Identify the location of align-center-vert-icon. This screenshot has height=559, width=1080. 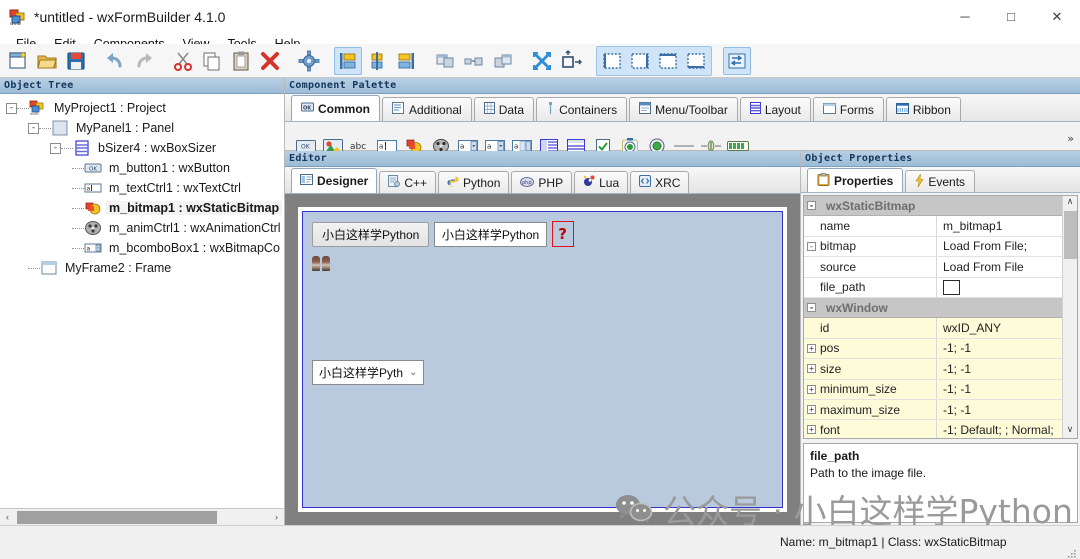
(474, 61).